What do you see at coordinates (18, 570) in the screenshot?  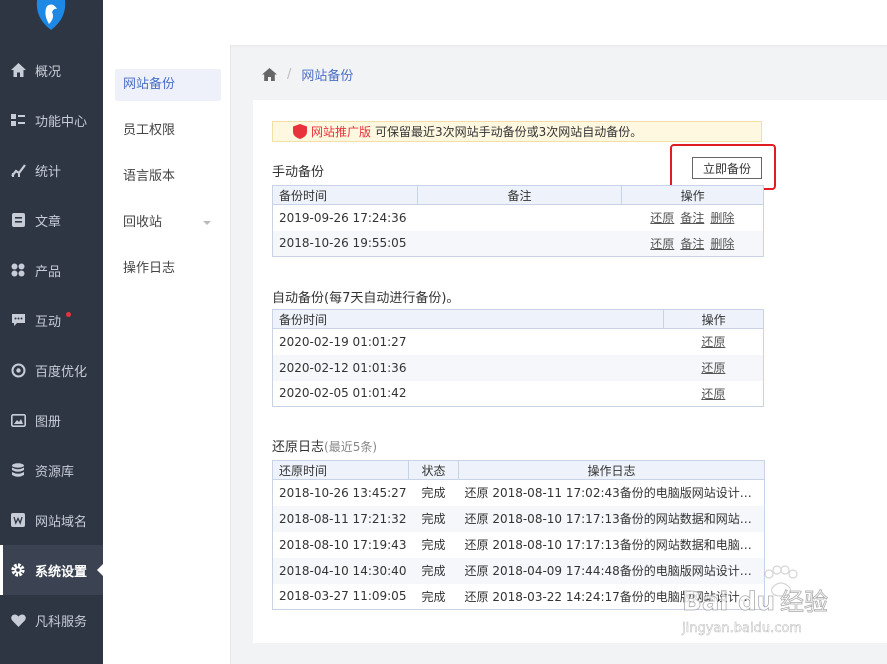 I see `gear-icon` at bounding box center [18, 570].